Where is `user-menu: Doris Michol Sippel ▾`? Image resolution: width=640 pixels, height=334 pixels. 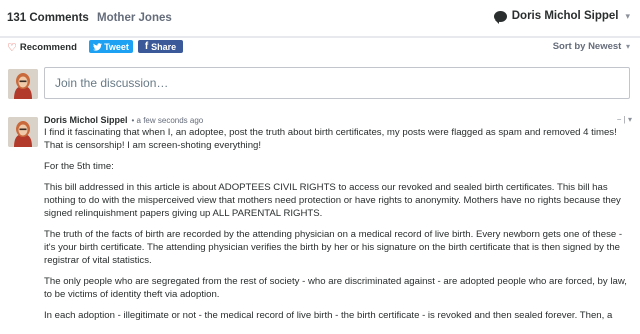 user-menu: Doris Michol Sippel ▾ is located at coordinates (561, 17).